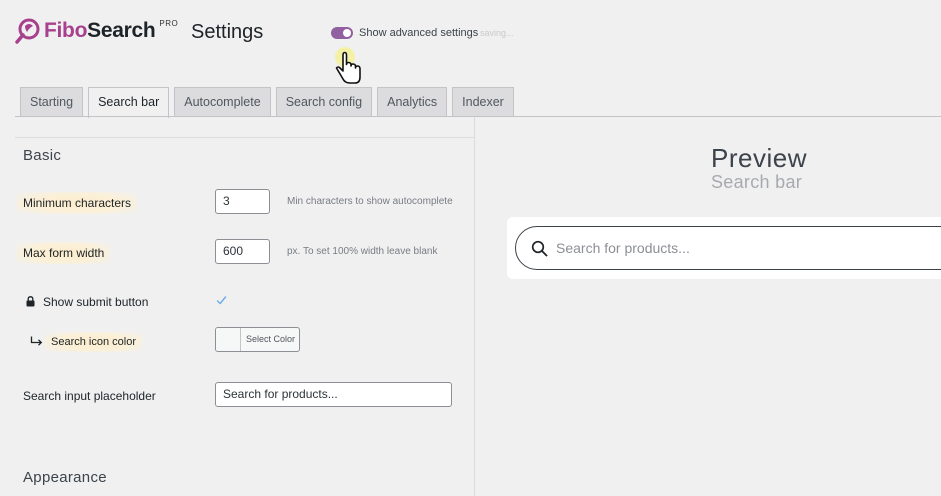 The width and height of the screenshot is (941, 496). I want to click on page-title: Settings, so click(227, 32).